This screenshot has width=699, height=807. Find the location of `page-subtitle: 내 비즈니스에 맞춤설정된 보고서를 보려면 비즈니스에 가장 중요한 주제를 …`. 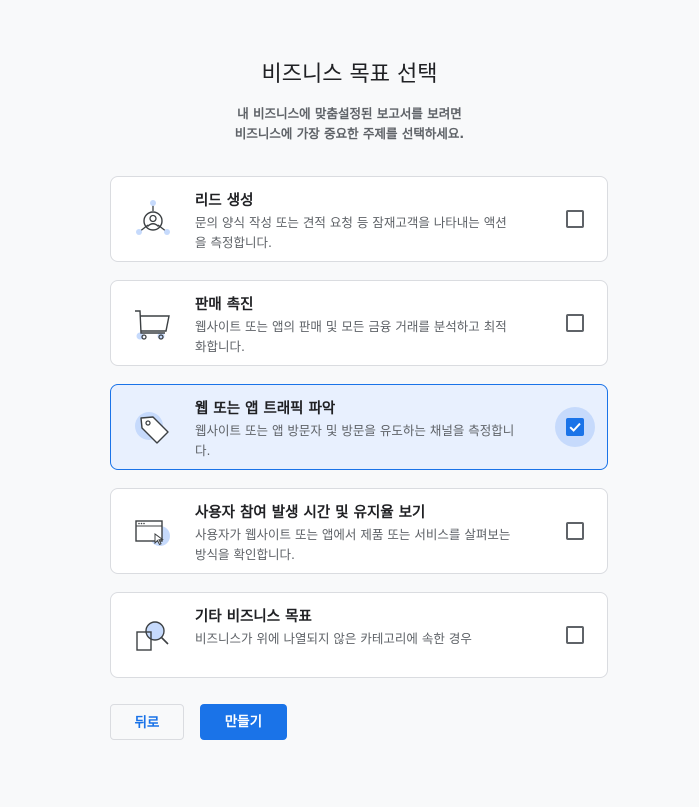

page-subtitle: 내 비즈니스에 맞춤설정된 보고서를 보려면 비즈니스에 가장 중요한 주제를 … is located at coordinates (349, 124).